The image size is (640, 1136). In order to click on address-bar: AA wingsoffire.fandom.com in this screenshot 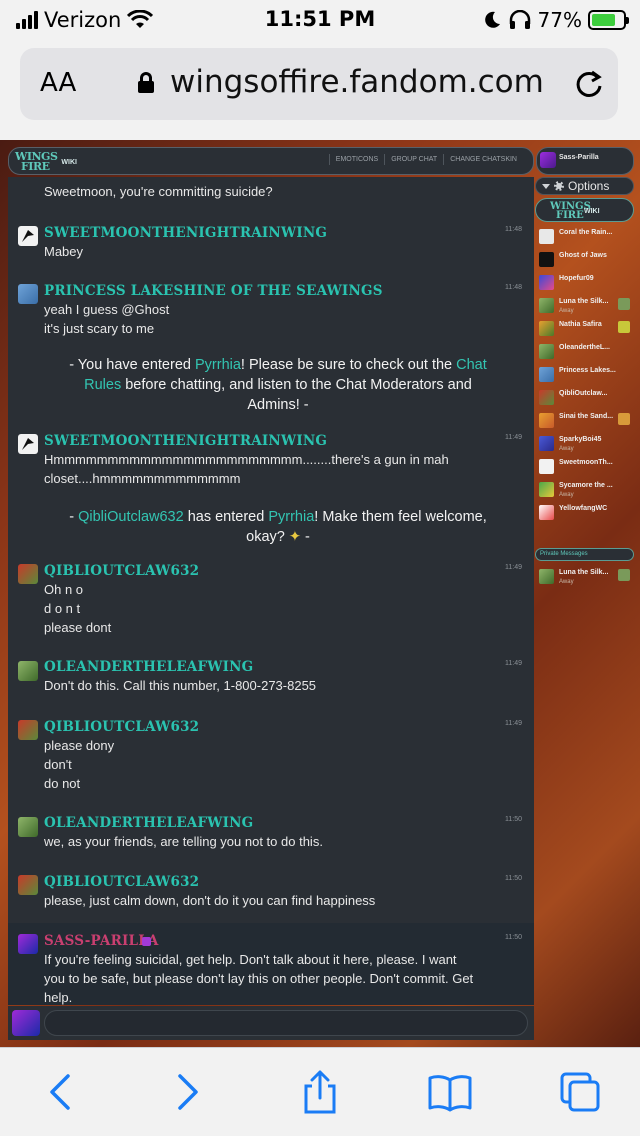, I will do `click(319, 84)`.